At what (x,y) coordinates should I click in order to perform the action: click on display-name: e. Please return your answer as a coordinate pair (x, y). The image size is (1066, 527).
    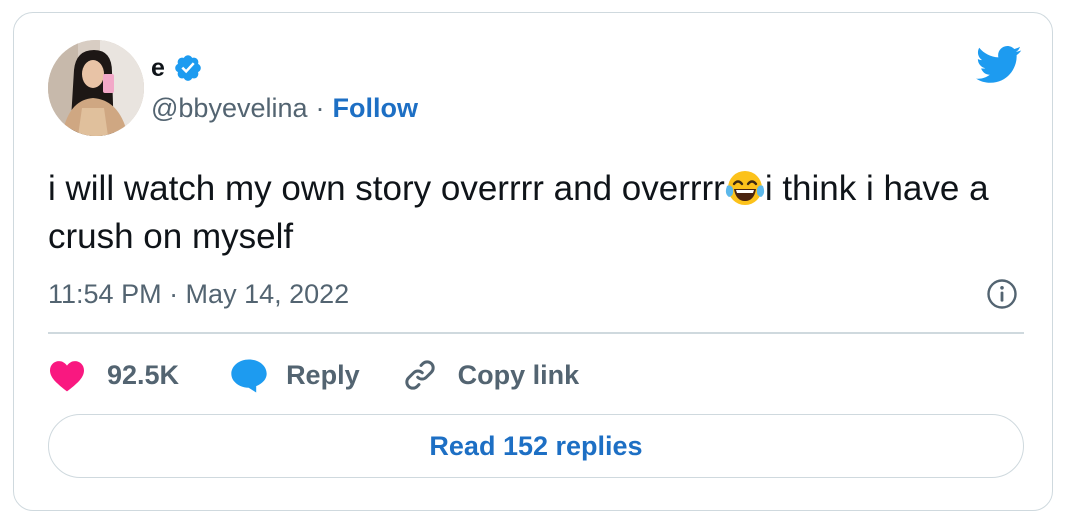
    Looking at the image, I should click on (158, 68).